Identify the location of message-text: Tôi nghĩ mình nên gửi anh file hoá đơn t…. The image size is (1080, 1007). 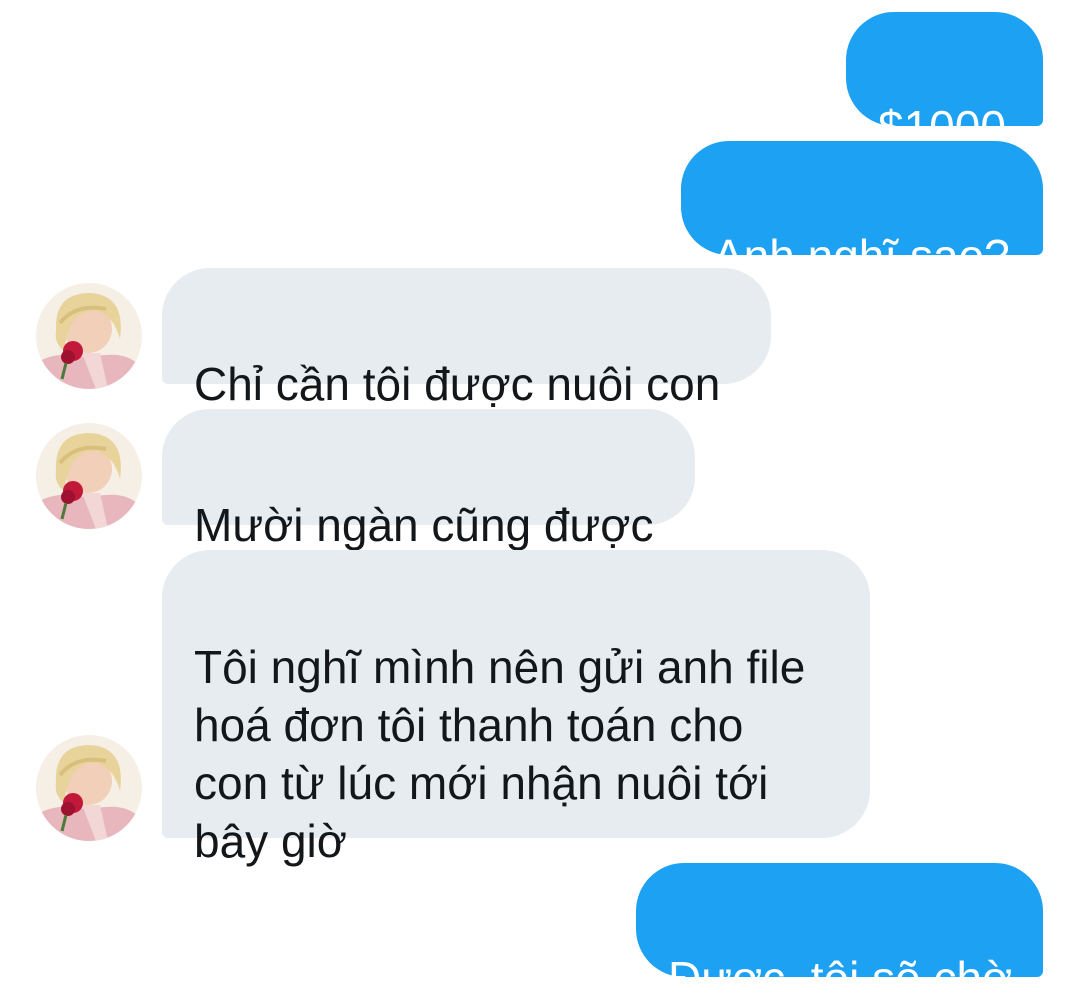
(500, 754).